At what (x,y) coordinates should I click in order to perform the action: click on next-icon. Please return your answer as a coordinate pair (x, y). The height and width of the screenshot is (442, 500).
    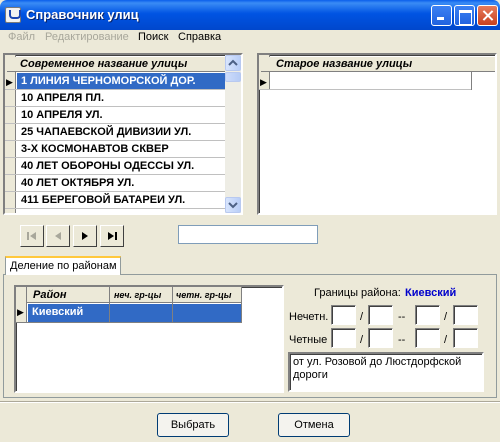
    Looking at the image, I should click on (85, 236).